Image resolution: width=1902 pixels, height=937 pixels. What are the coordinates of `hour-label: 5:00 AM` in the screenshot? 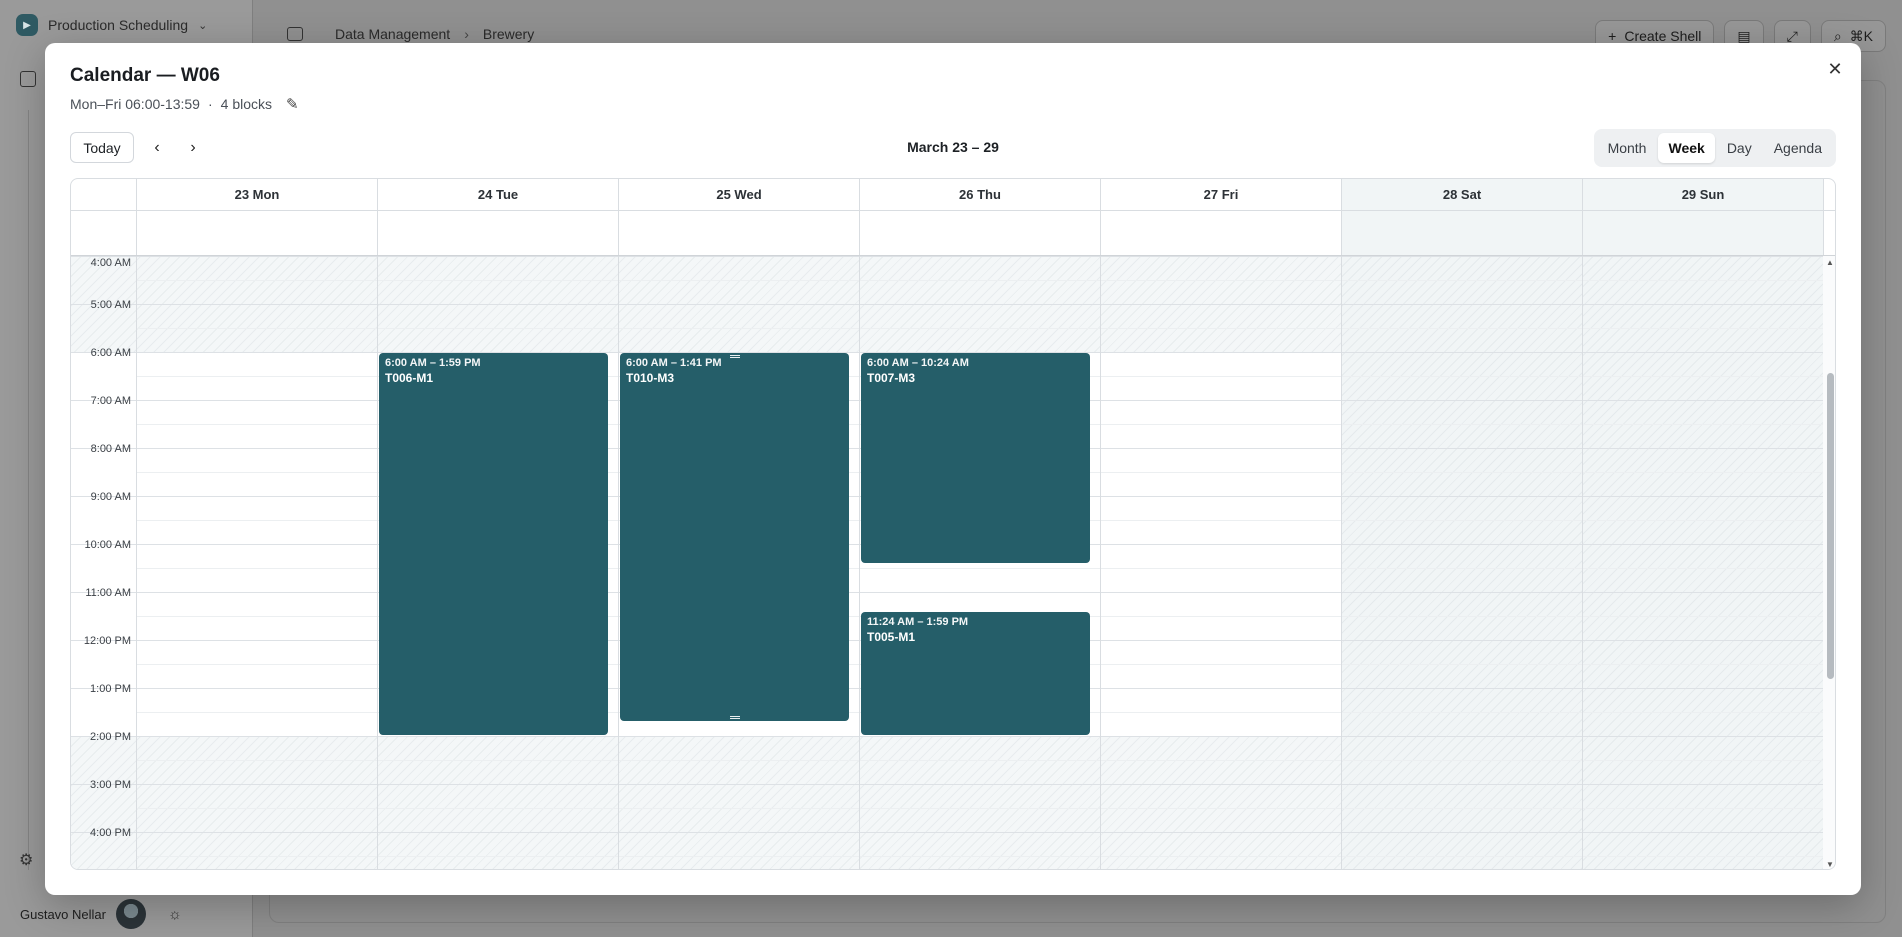 It's located at (110, 305).